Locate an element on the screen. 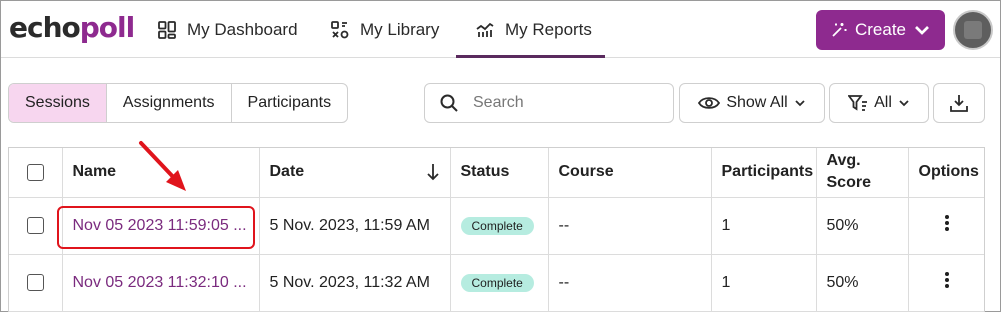 The height and width of the screenshot is (312, 1001). tab-assignments: Assignments is located at coordinates (169, 103).